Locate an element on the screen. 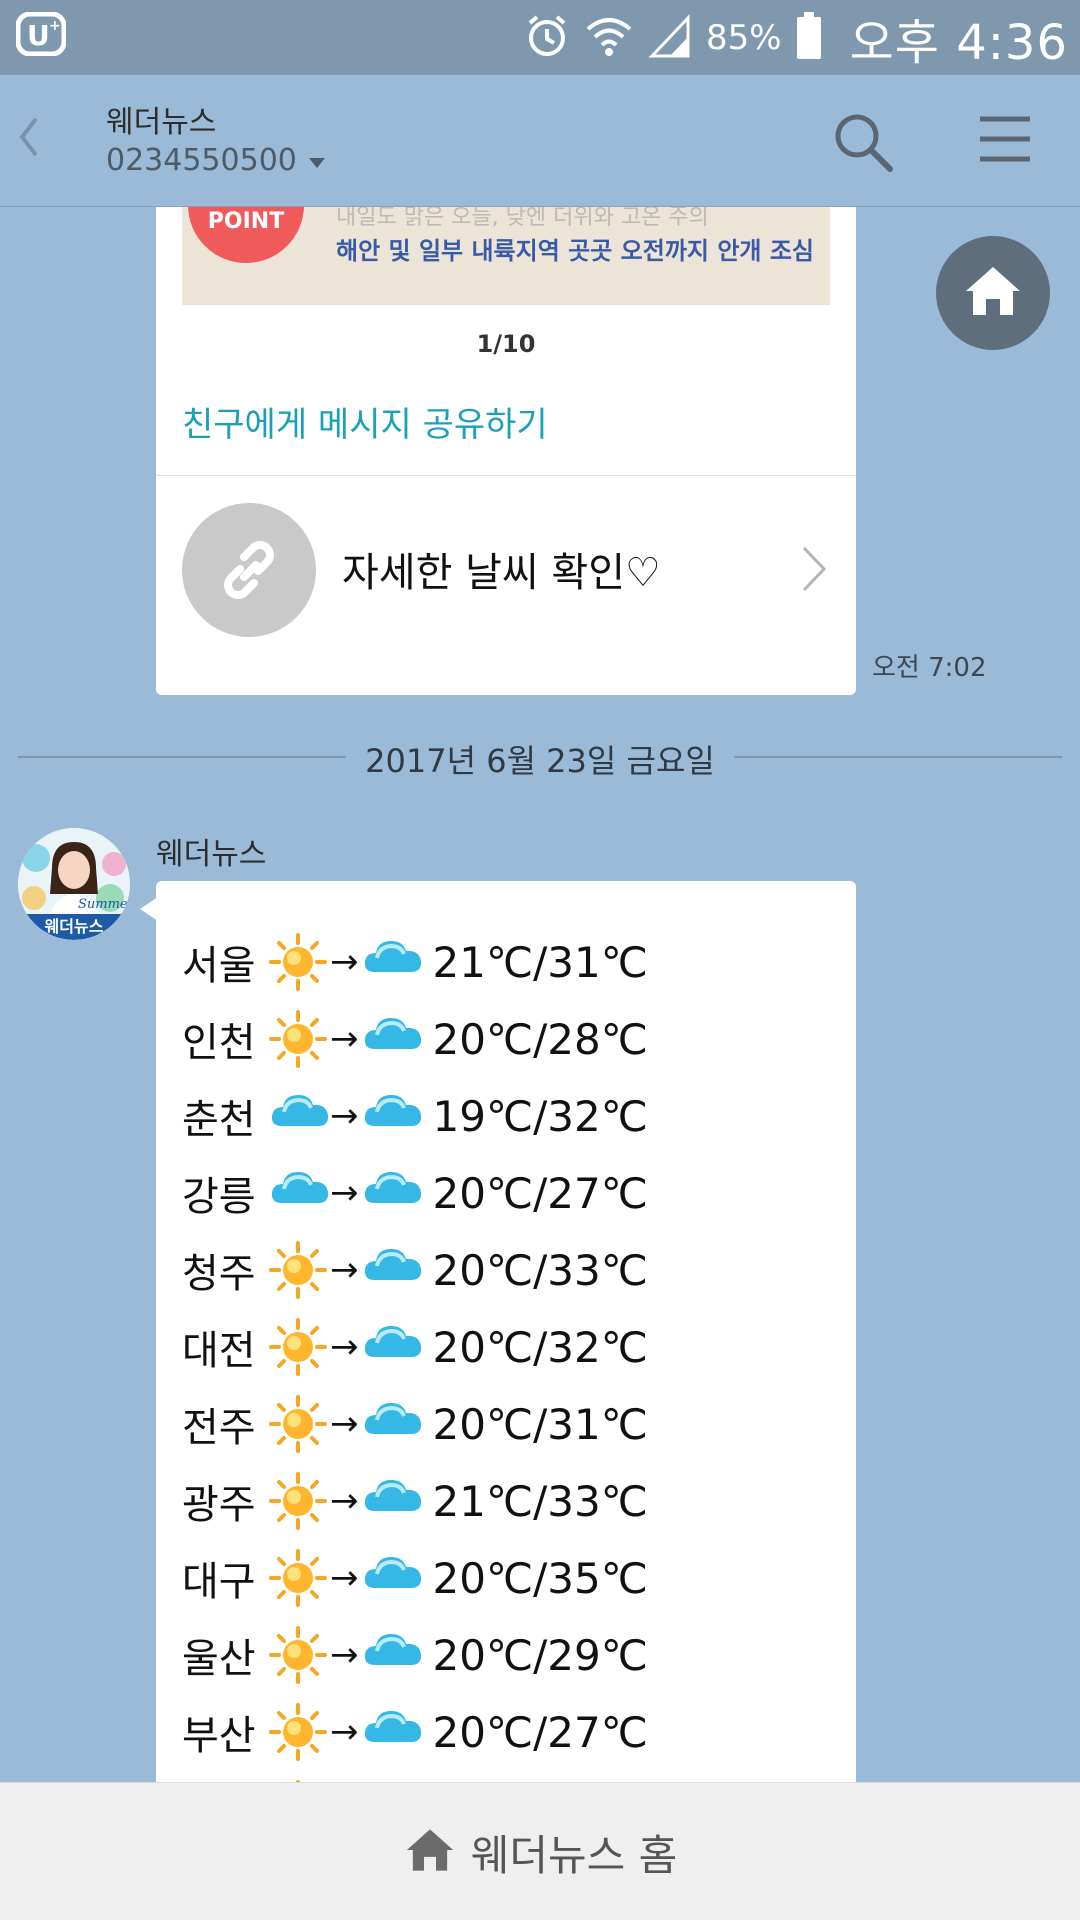  temperature-range: 21℃/33℃ is located at coordinates (540, 1501).